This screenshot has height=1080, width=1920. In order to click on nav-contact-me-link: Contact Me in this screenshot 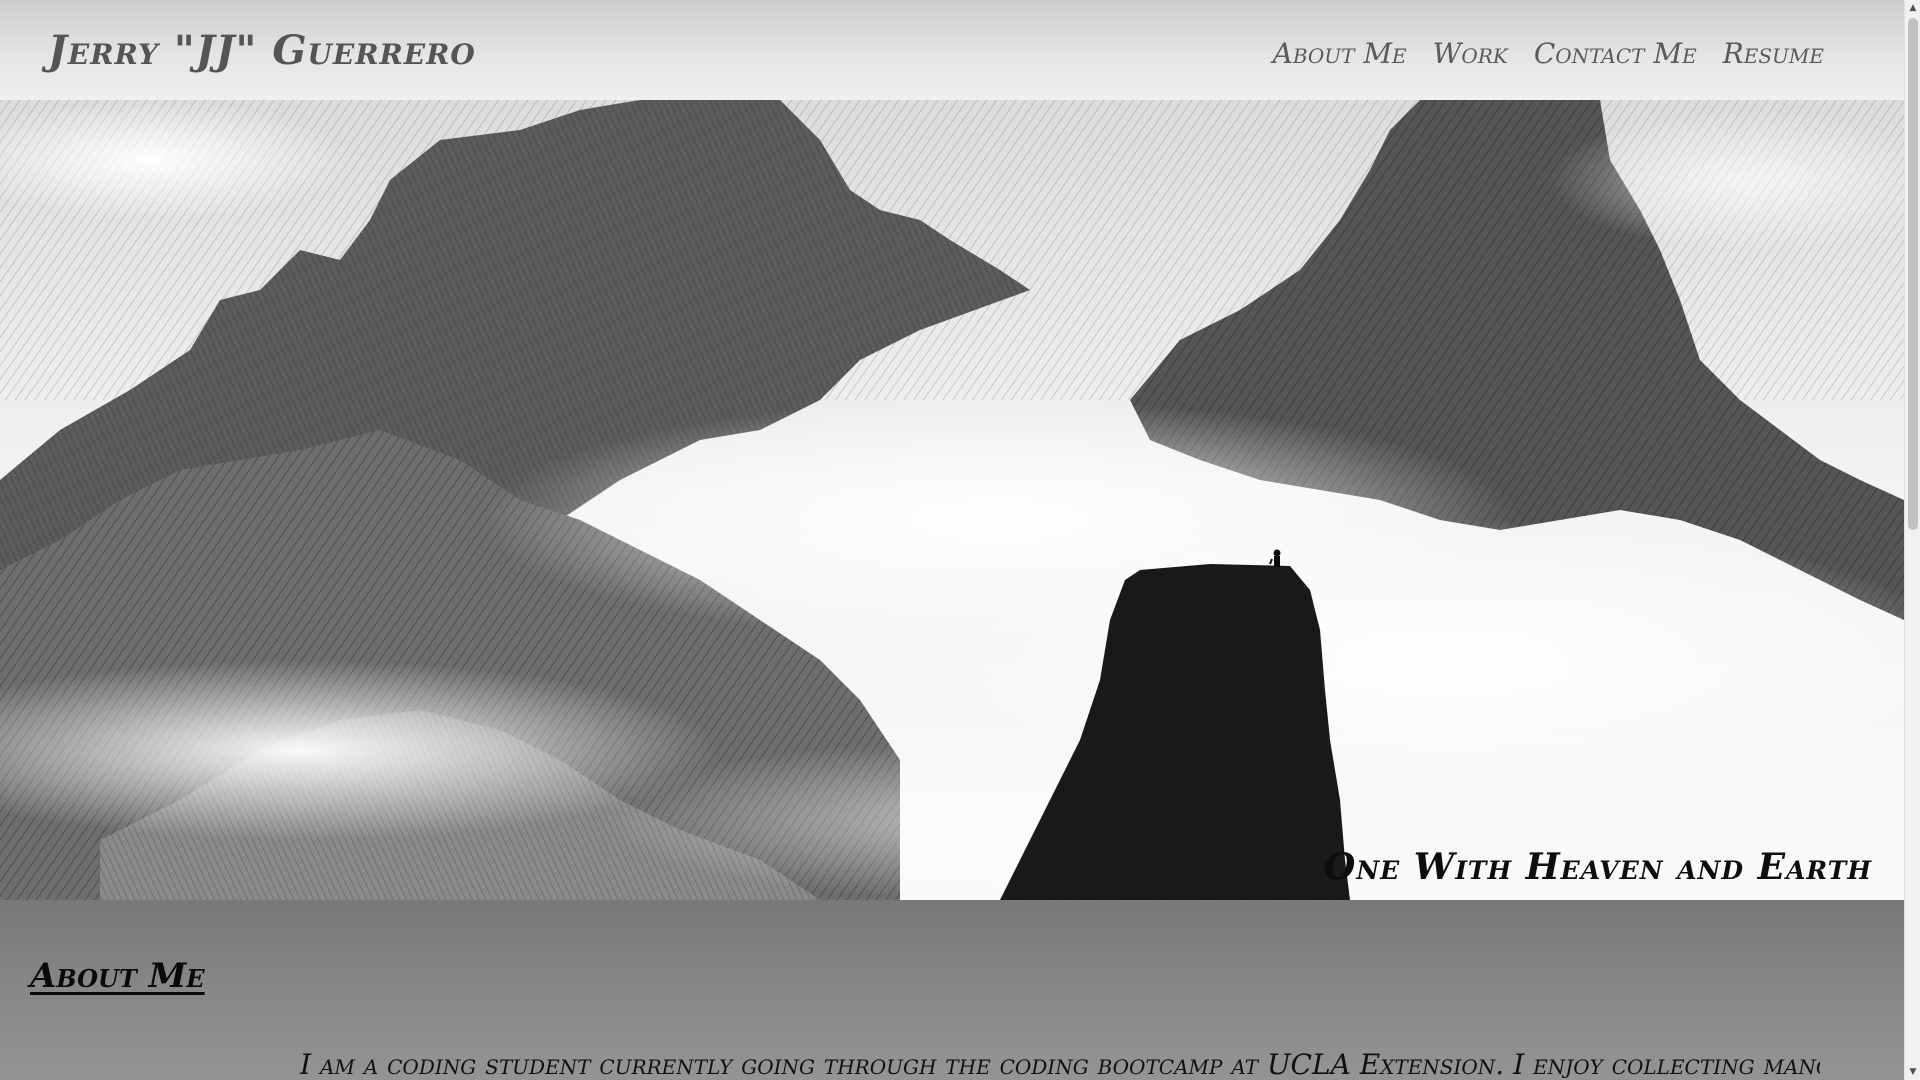, I will do `click(1615, 53)`.